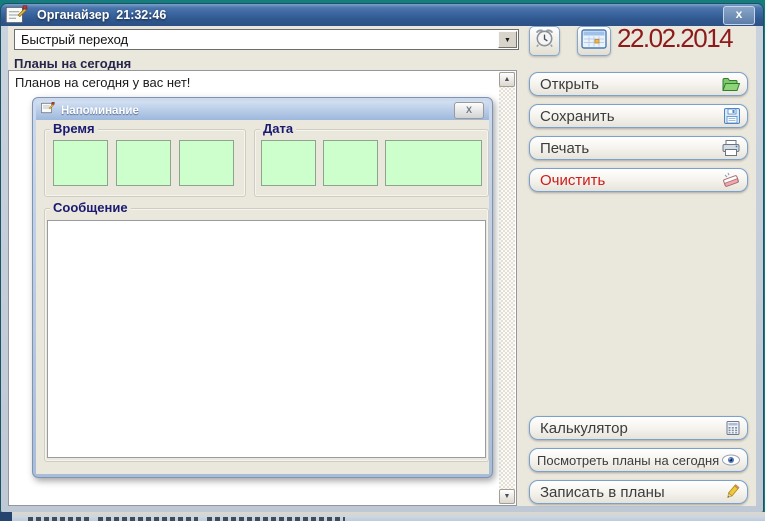  What do you see at coordinates (382, 516) in the screenshot?
I see `obscured-background-window-strip` at bounding box center [382, 516].